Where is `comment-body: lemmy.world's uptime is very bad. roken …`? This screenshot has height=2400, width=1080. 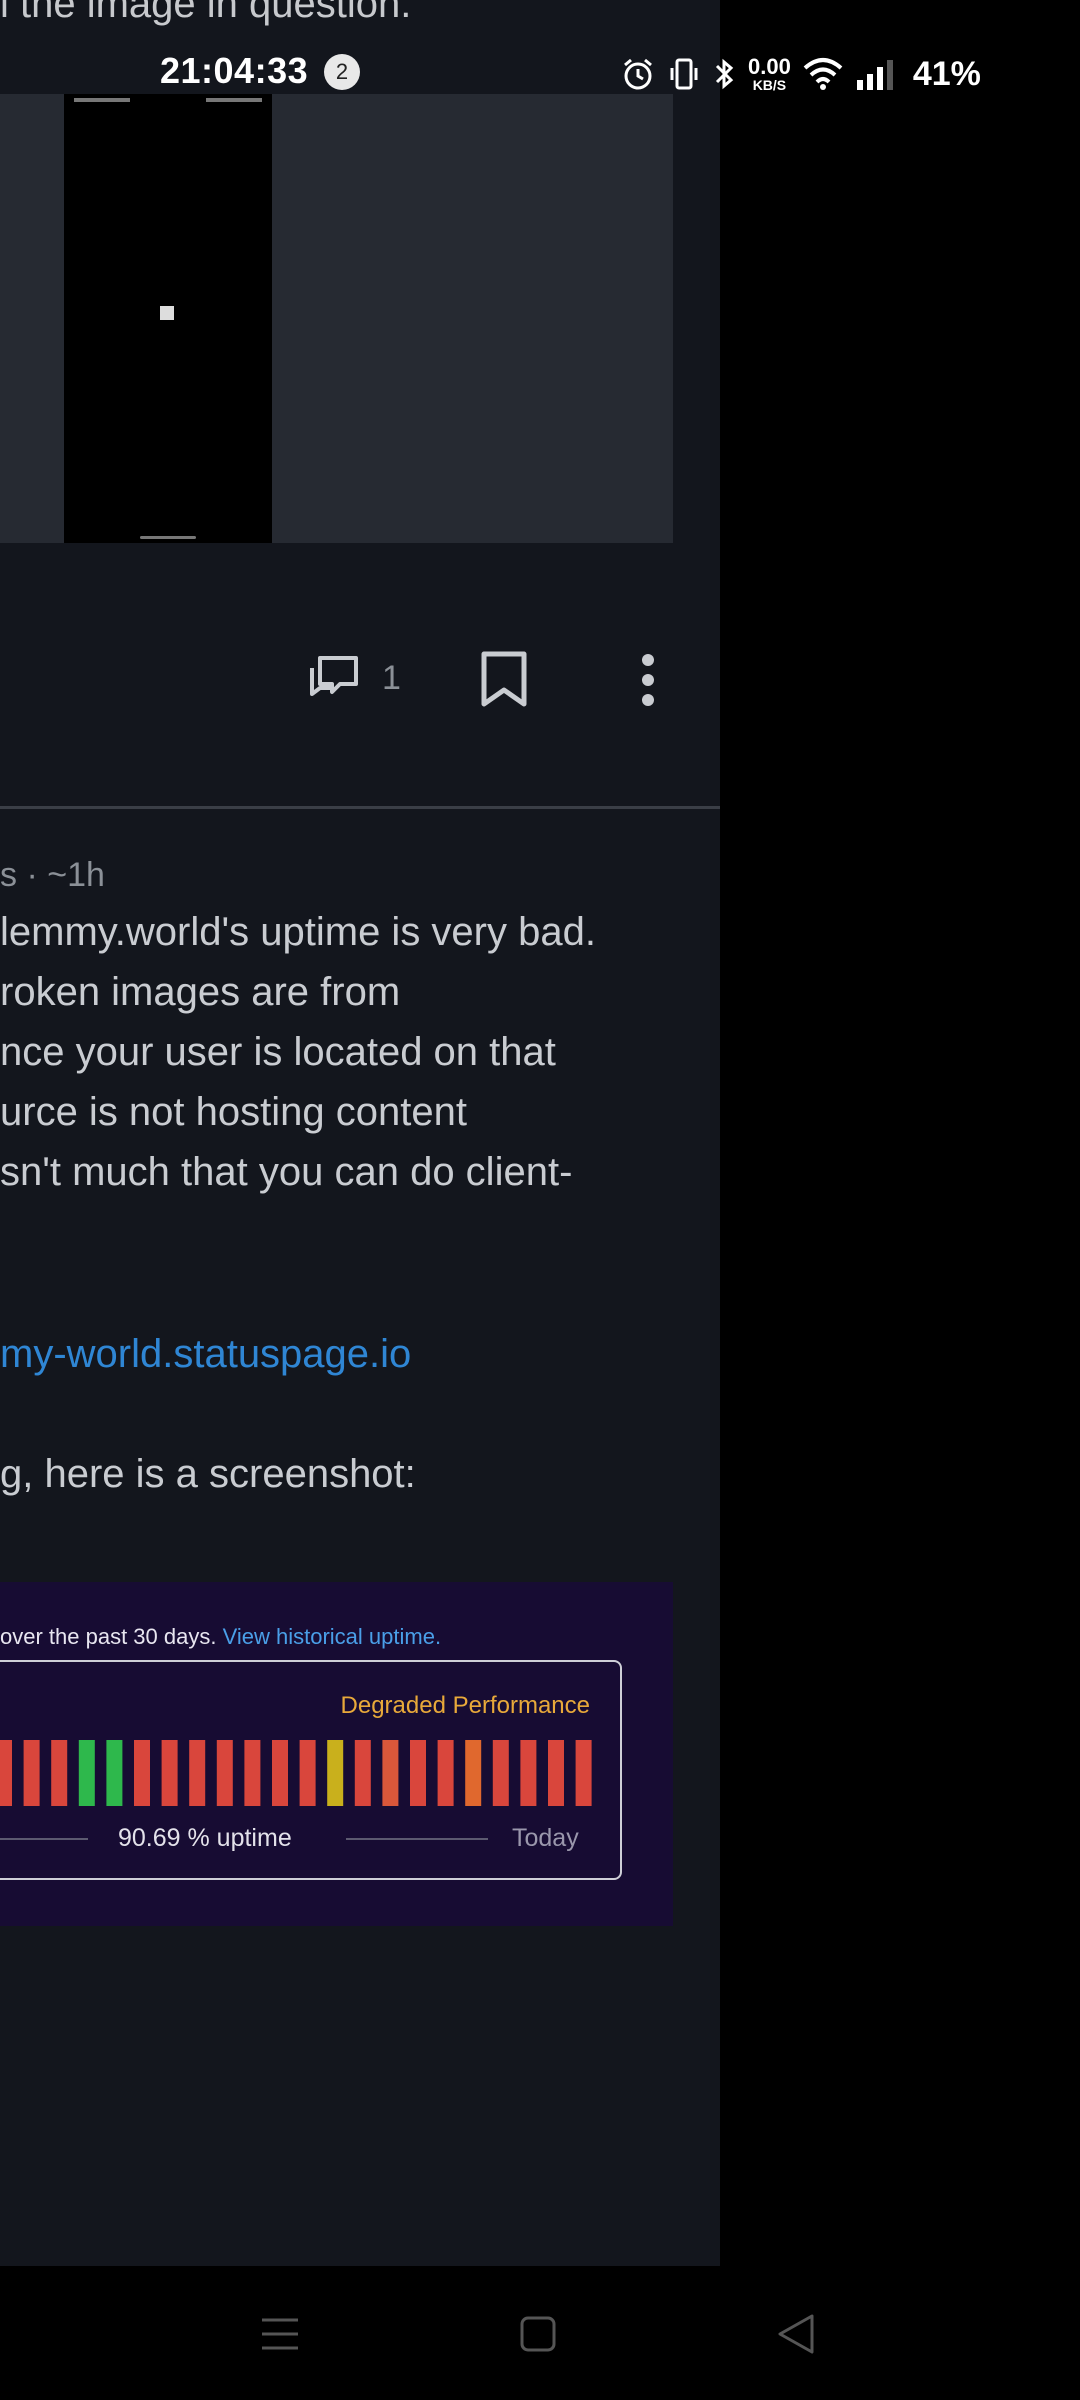 comment-body: lemmy.world's uptime is very bad. roken … is located at coordinates (298, 1052).